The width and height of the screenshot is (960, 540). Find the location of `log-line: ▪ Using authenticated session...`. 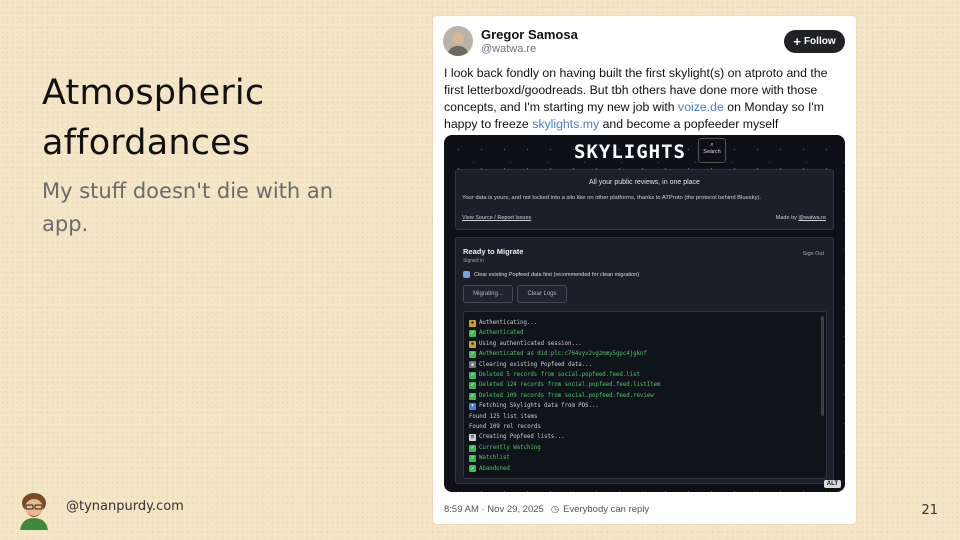

log-line: ▪ Using authenticated session... is located at coordinates (647, 344).